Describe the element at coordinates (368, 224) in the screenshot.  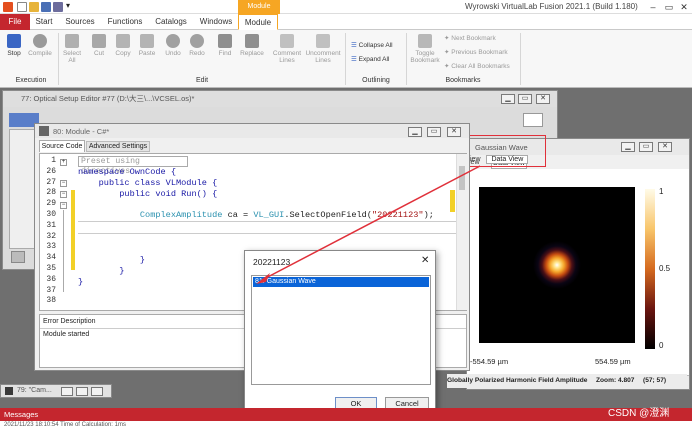
I see `annotation-arrow` at that location.